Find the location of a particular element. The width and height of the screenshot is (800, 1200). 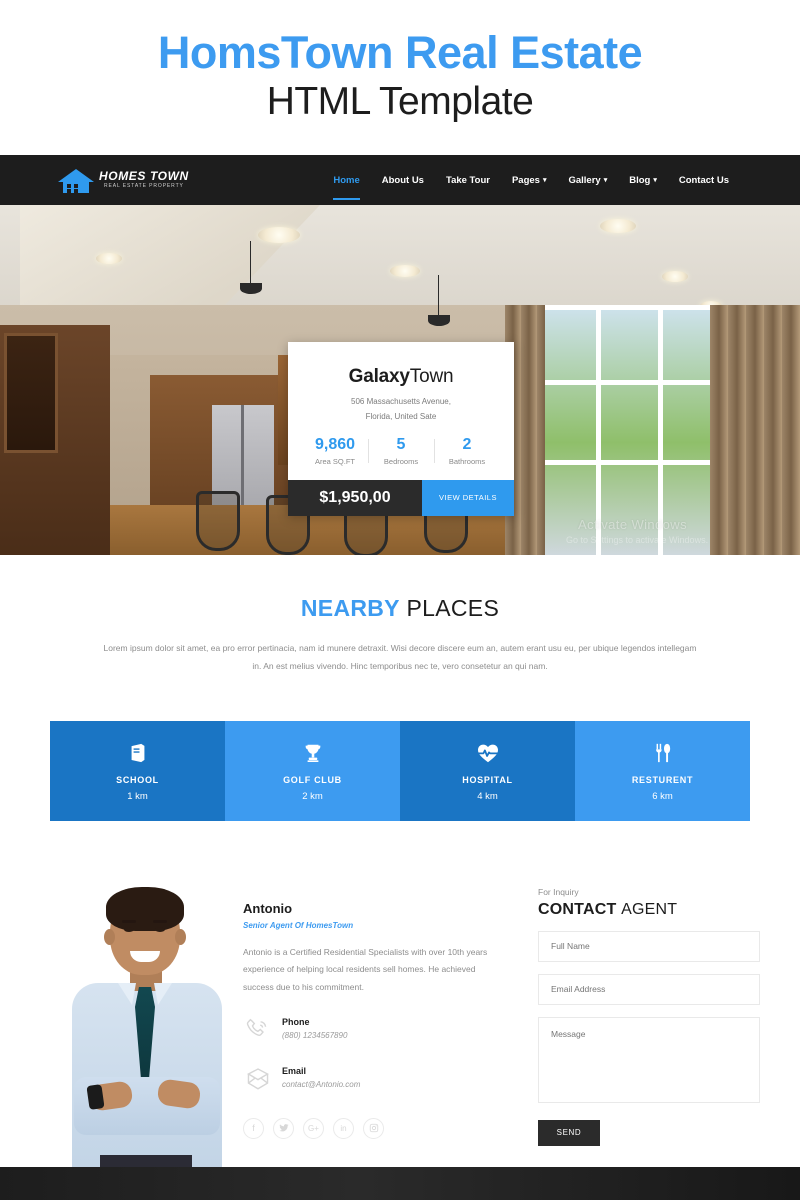

house-logo-icon is located at coordinates (76, 180).